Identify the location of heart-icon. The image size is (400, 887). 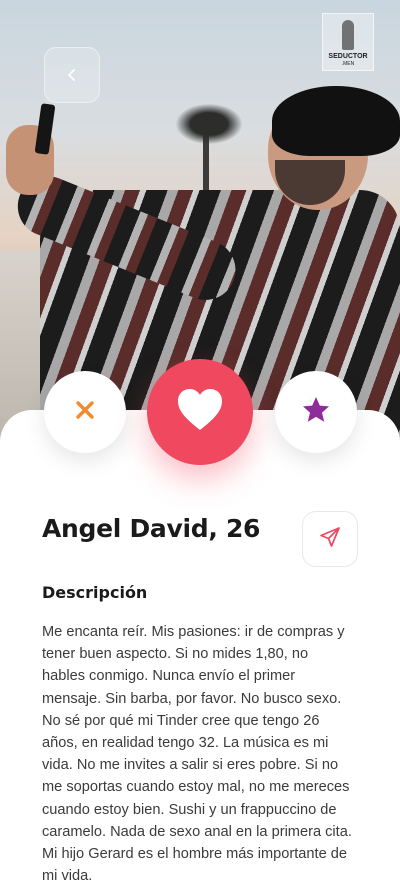
(200, 412).